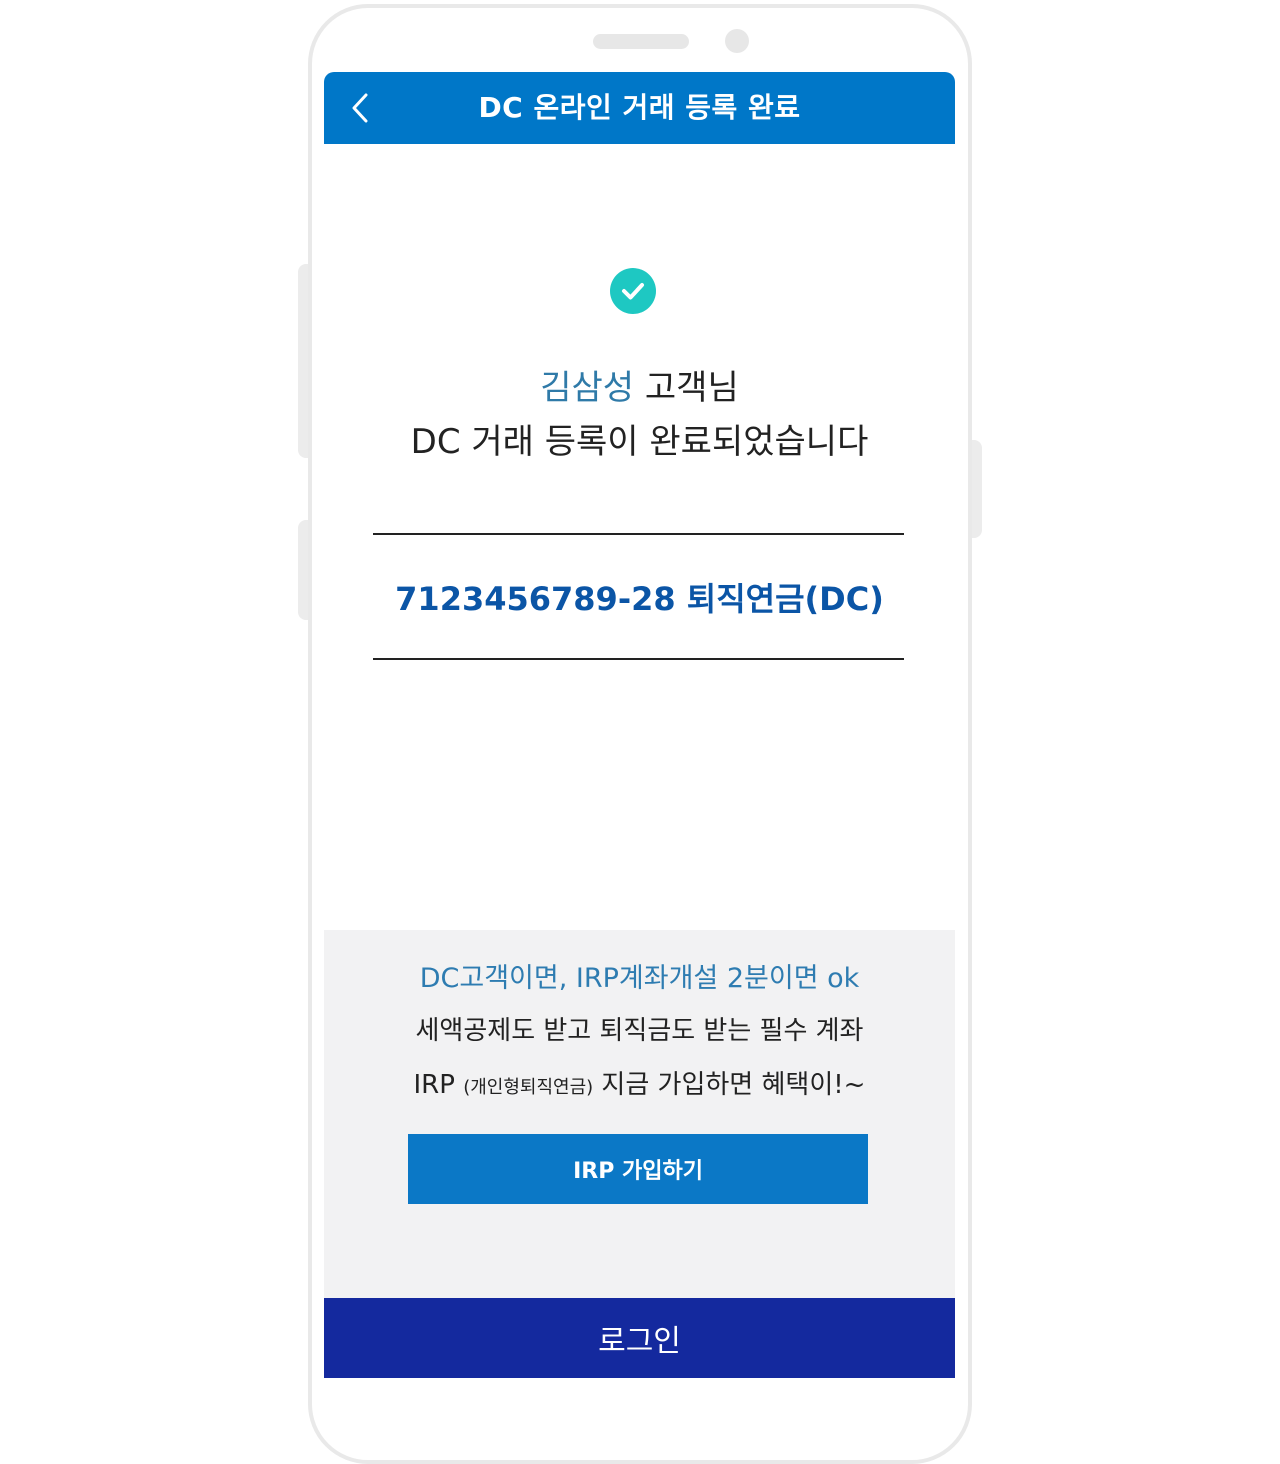  I want to click on login-button: 로그인, so click(639, 1338).